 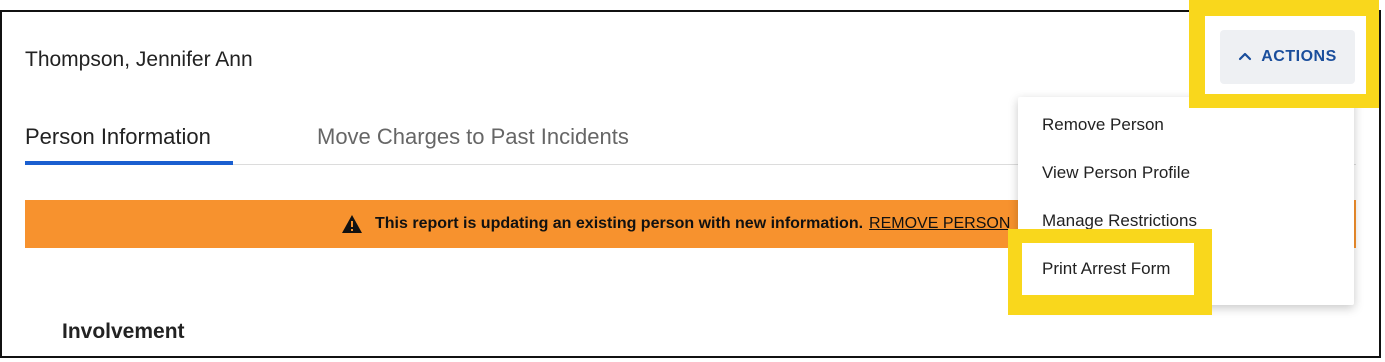 I want to click on actions-button-label: ACTIONS, so click(x=1299, y=56).